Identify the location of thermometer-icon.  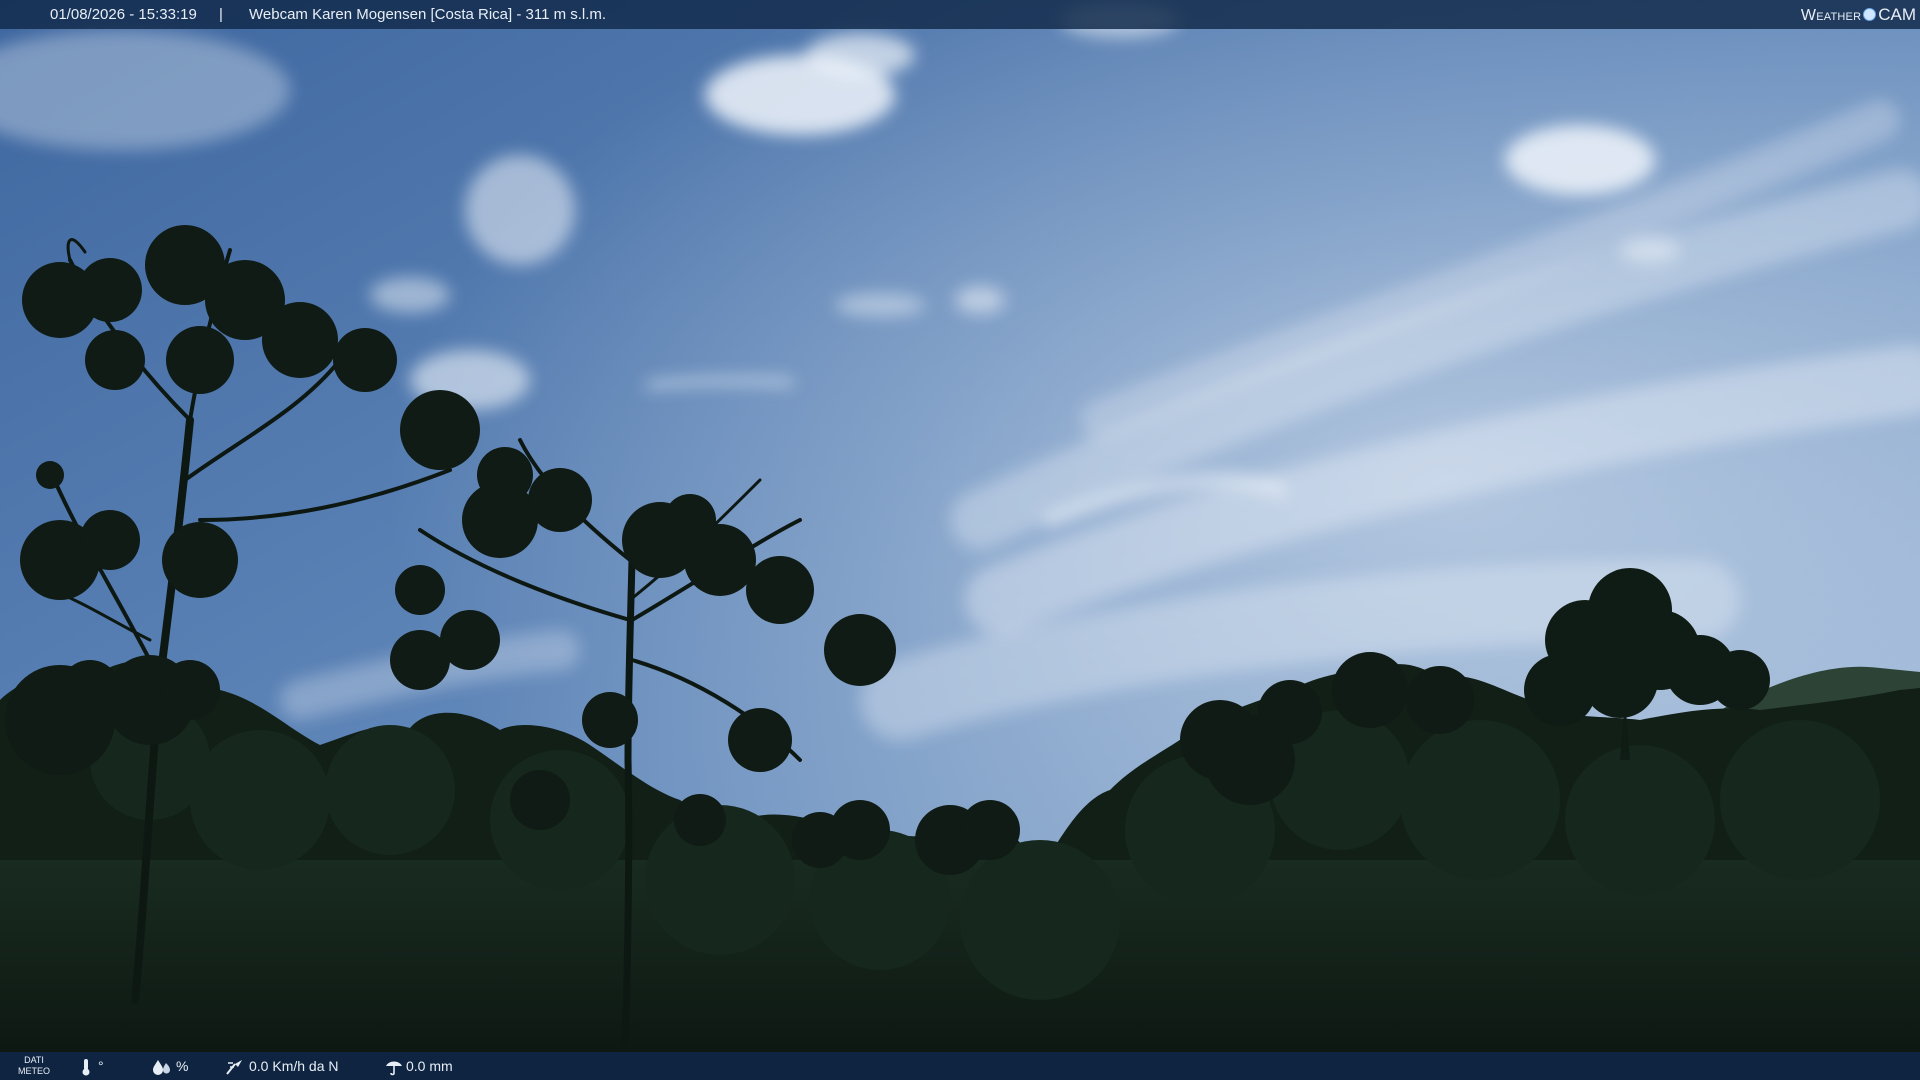
(86, 1067).